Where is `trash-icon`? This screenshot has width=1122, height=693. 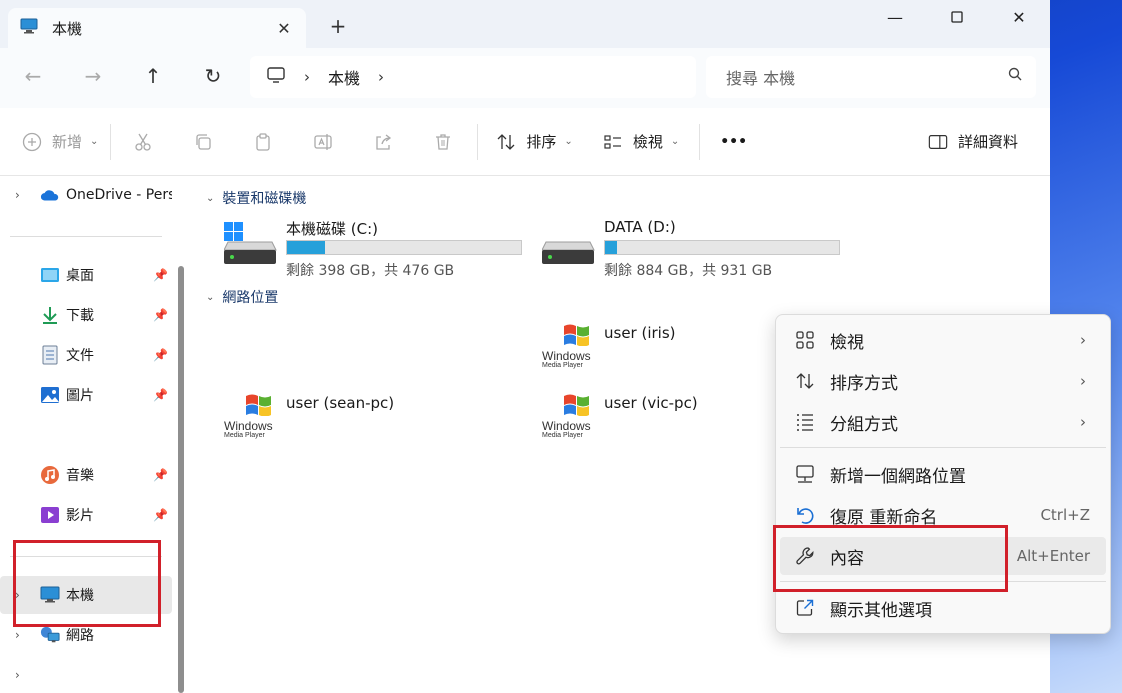
trash-icon is located at coordinates (443, 142).